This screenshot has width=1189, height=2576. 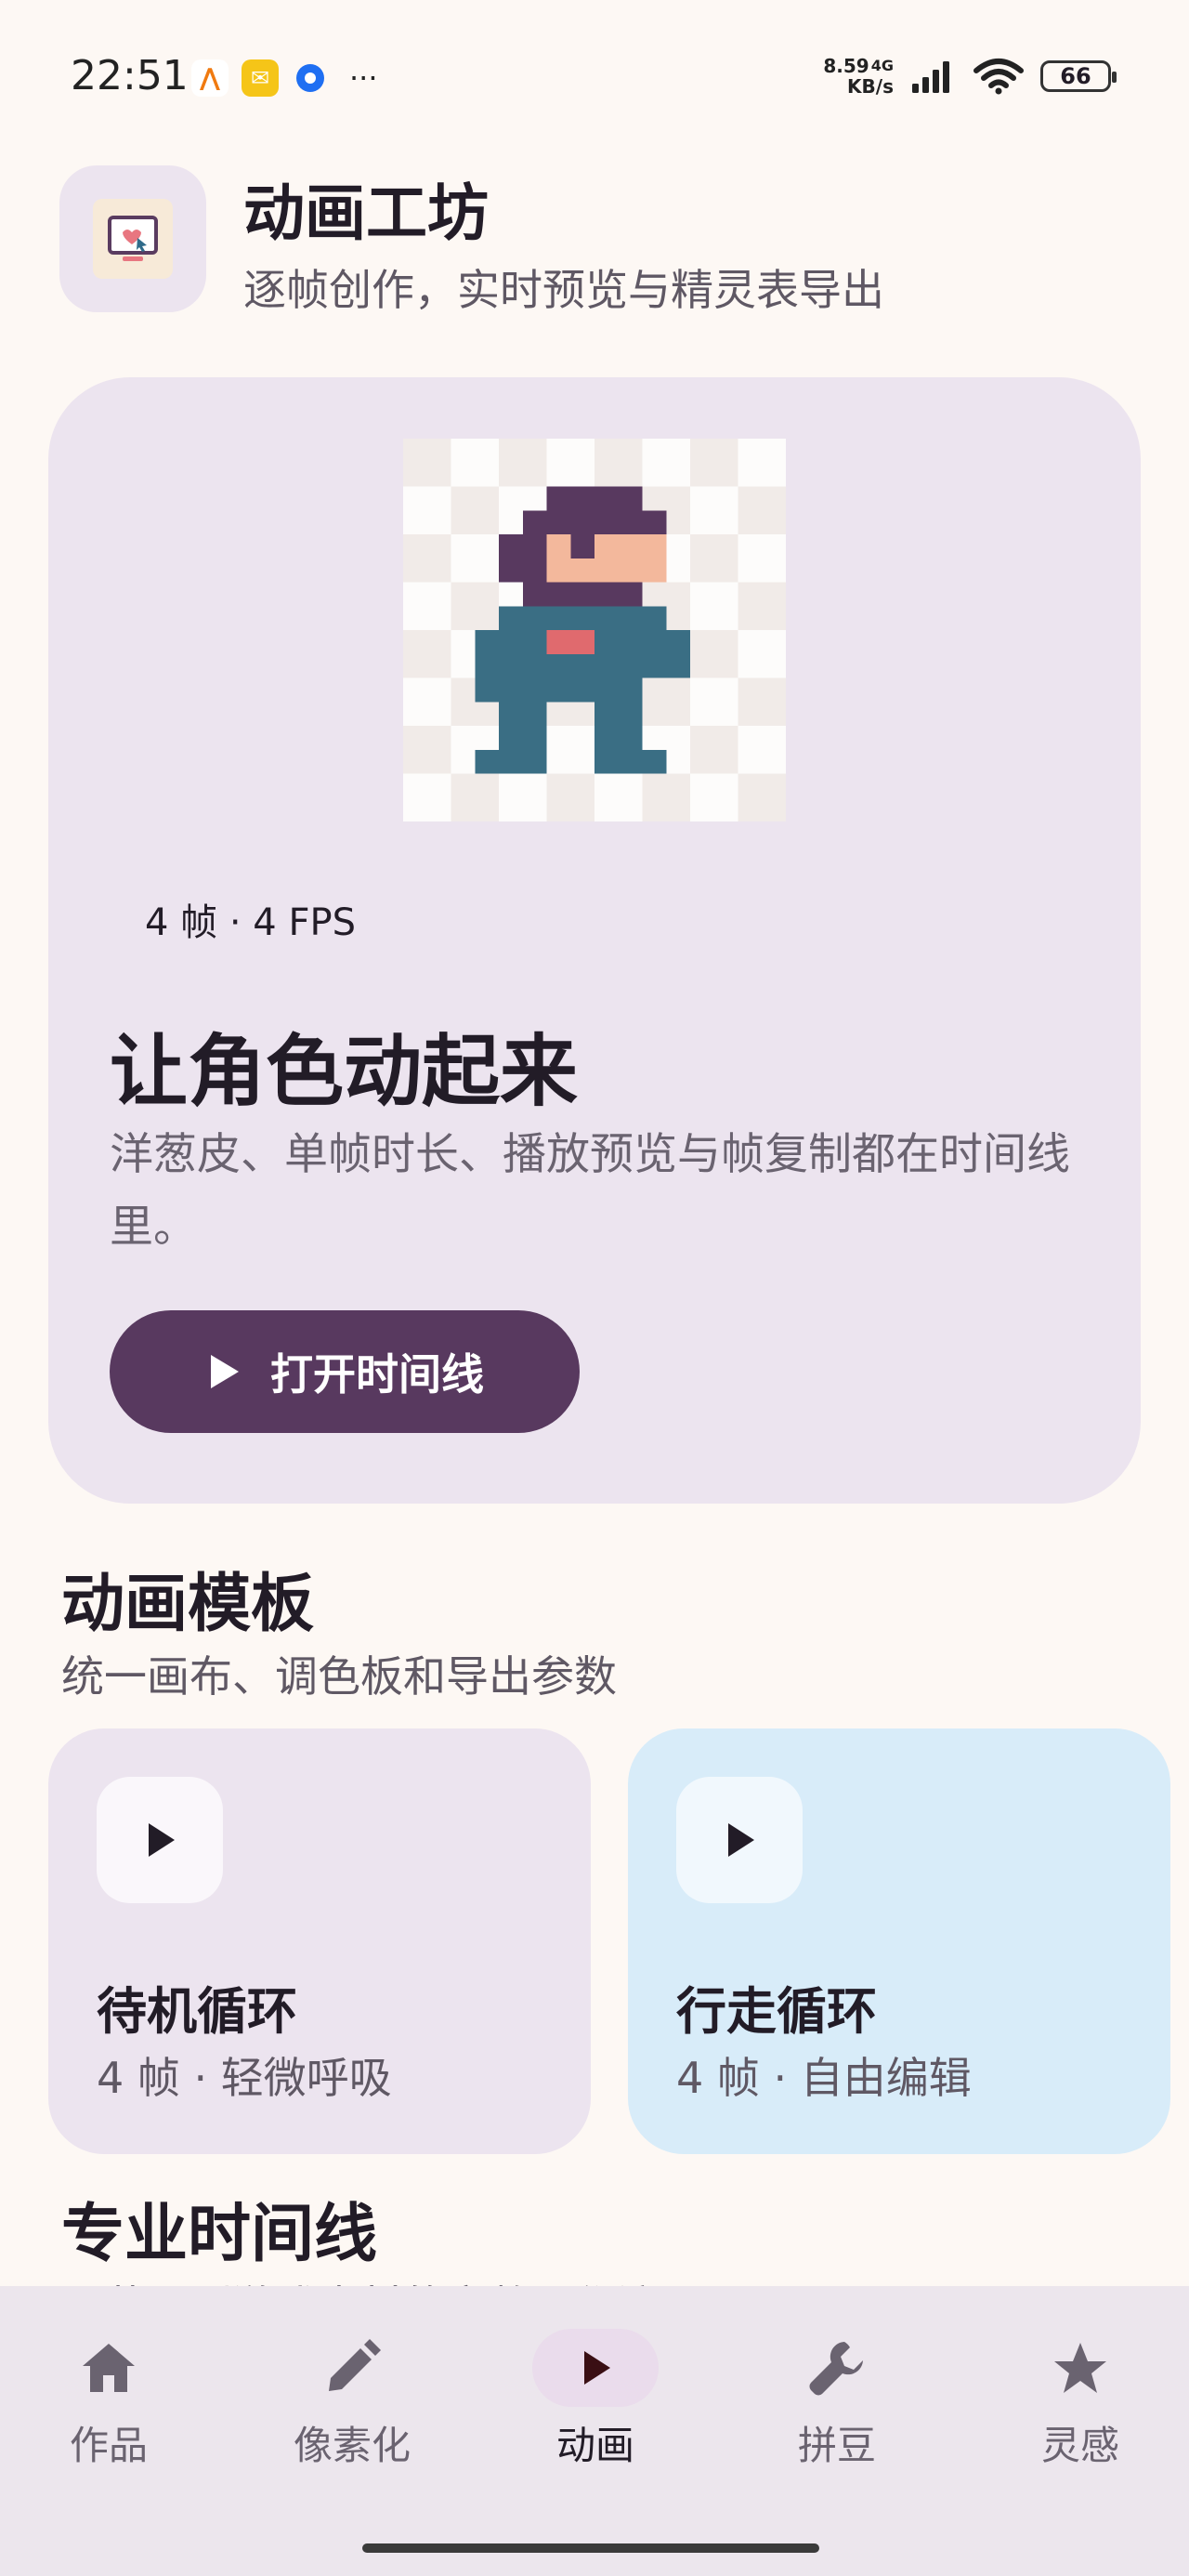 I want to click on wifi-icon, so click(x=998, y=77).